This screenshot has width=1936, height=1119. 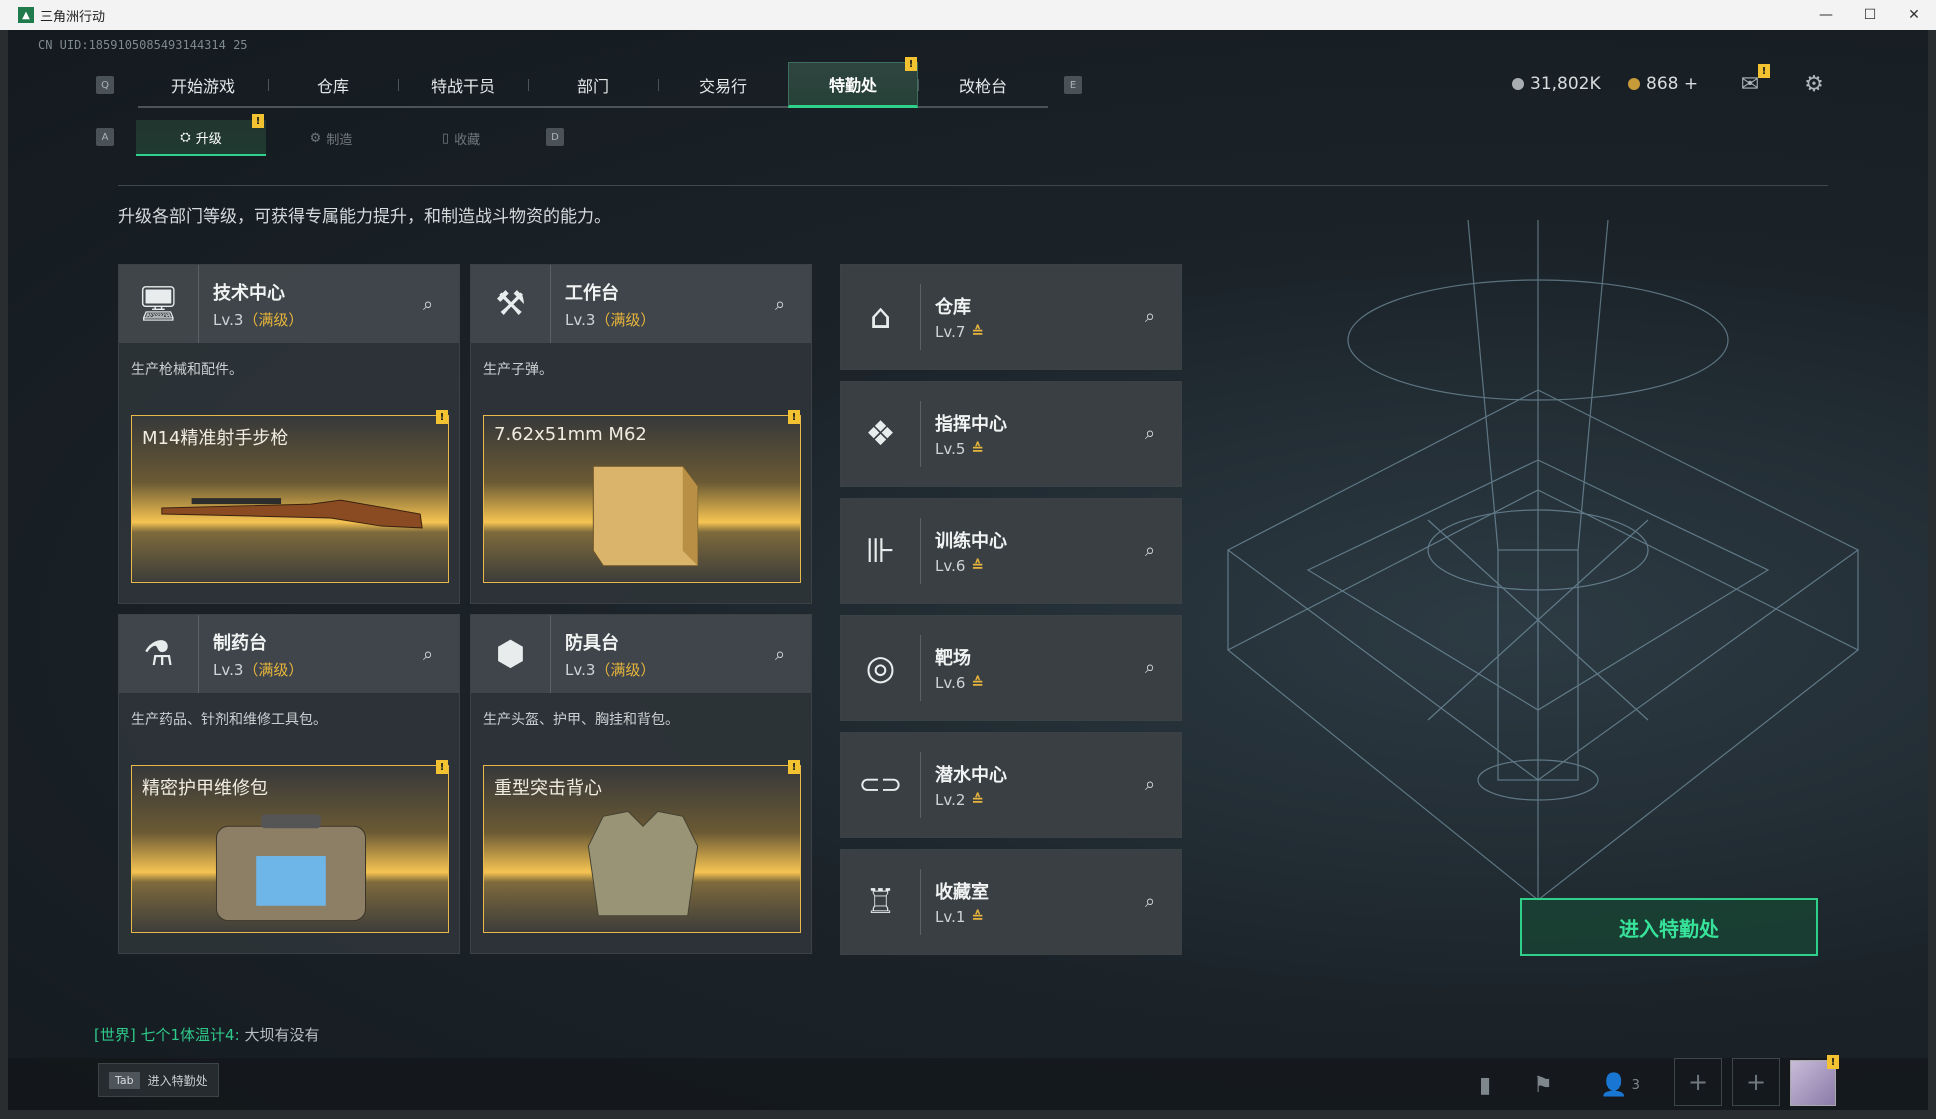 What do you see at coordinates (971, 800) in the screenshot?
I see `card-level: Lv.2 ≙` at bounding box center [971, 800].